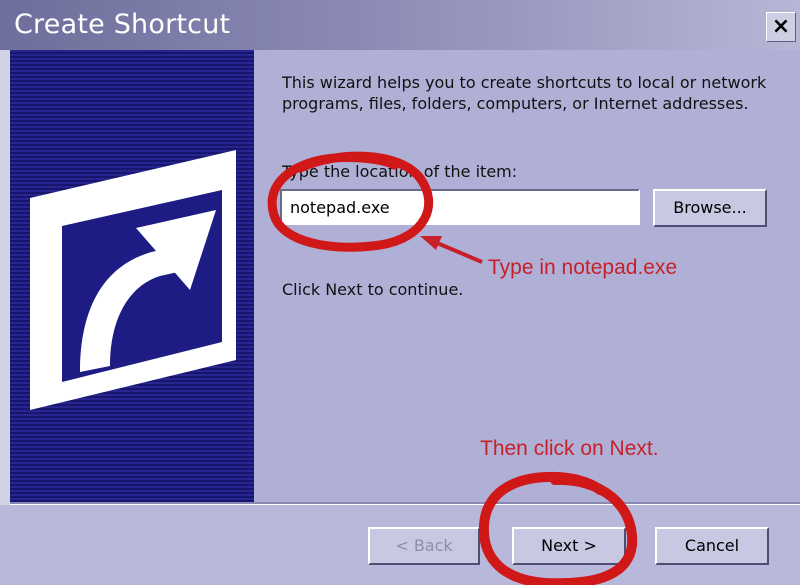 This screenshot has width=800, height=585. Describe the element at coordinates (400, 25) in the screenshot. I see `title-bar: Create Shortcut ×` at that location.